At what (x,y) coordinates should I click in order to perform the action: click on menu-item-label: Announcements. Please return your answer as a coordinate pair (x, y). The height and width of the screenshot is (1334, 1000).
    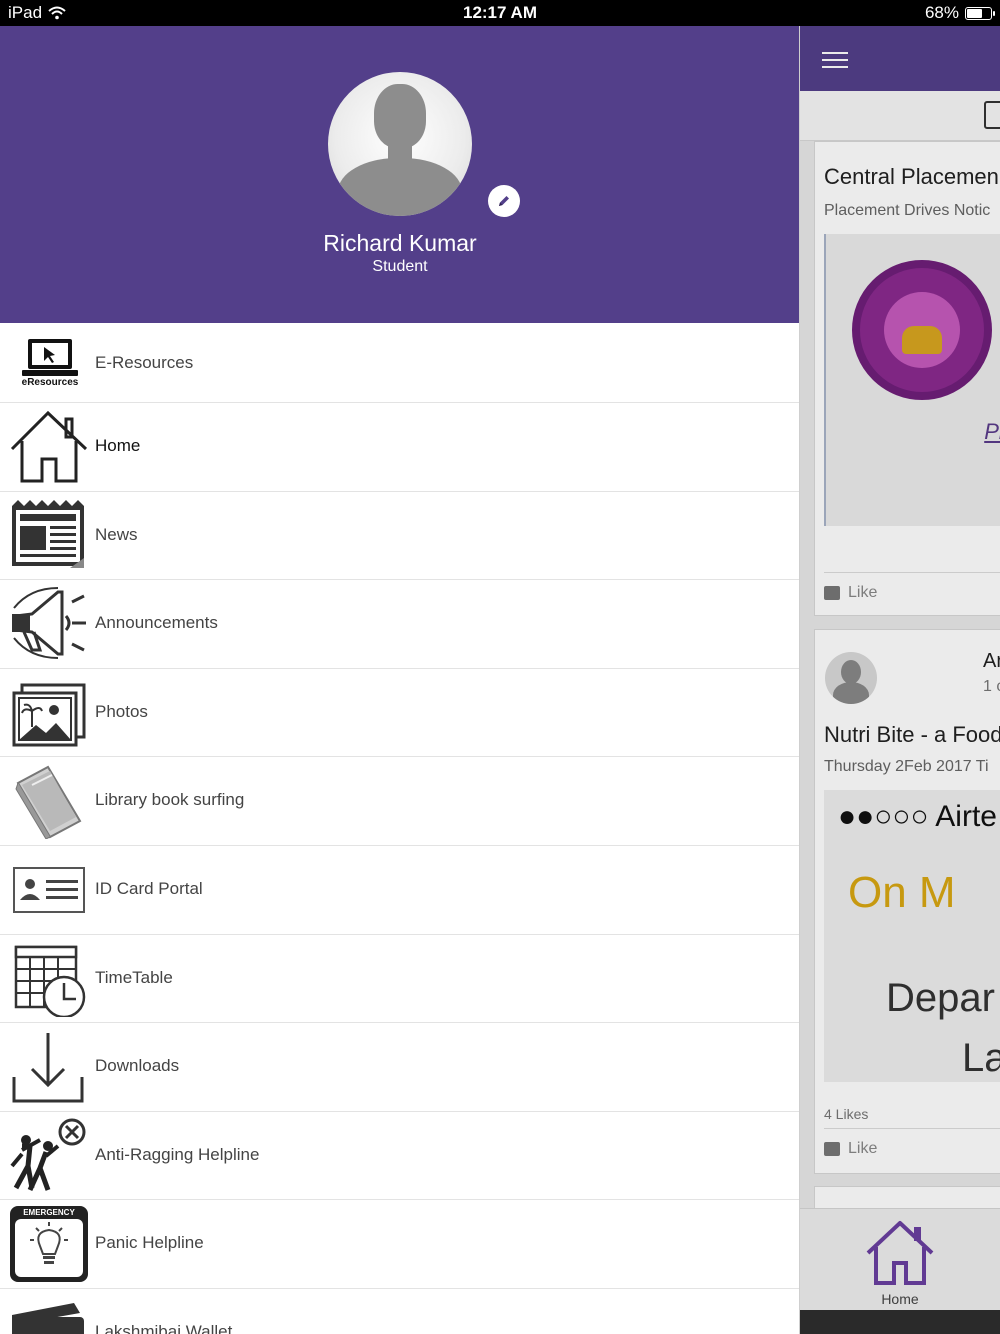
    Looking at the image, I should click on (156, 623).